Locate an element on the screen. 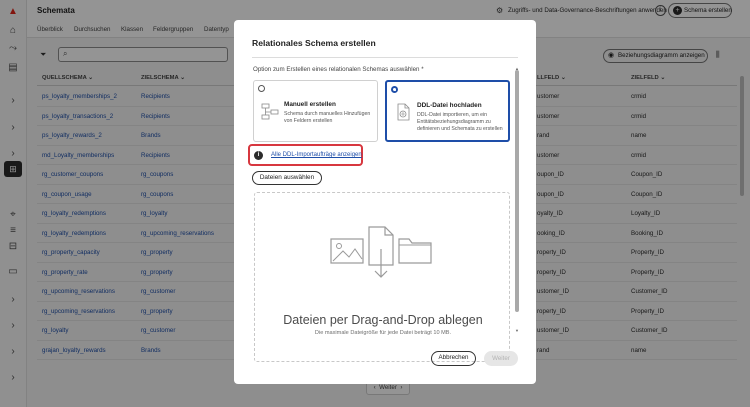  scrollbar-thumb is located at coordinates (517, 191).